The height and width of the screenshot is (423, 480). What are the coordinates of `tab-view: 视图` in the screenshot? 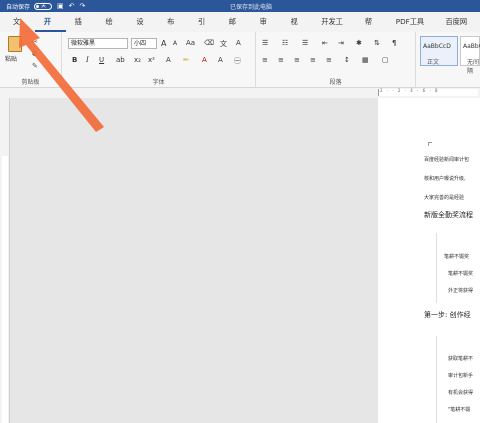 It's located at (296, 29).